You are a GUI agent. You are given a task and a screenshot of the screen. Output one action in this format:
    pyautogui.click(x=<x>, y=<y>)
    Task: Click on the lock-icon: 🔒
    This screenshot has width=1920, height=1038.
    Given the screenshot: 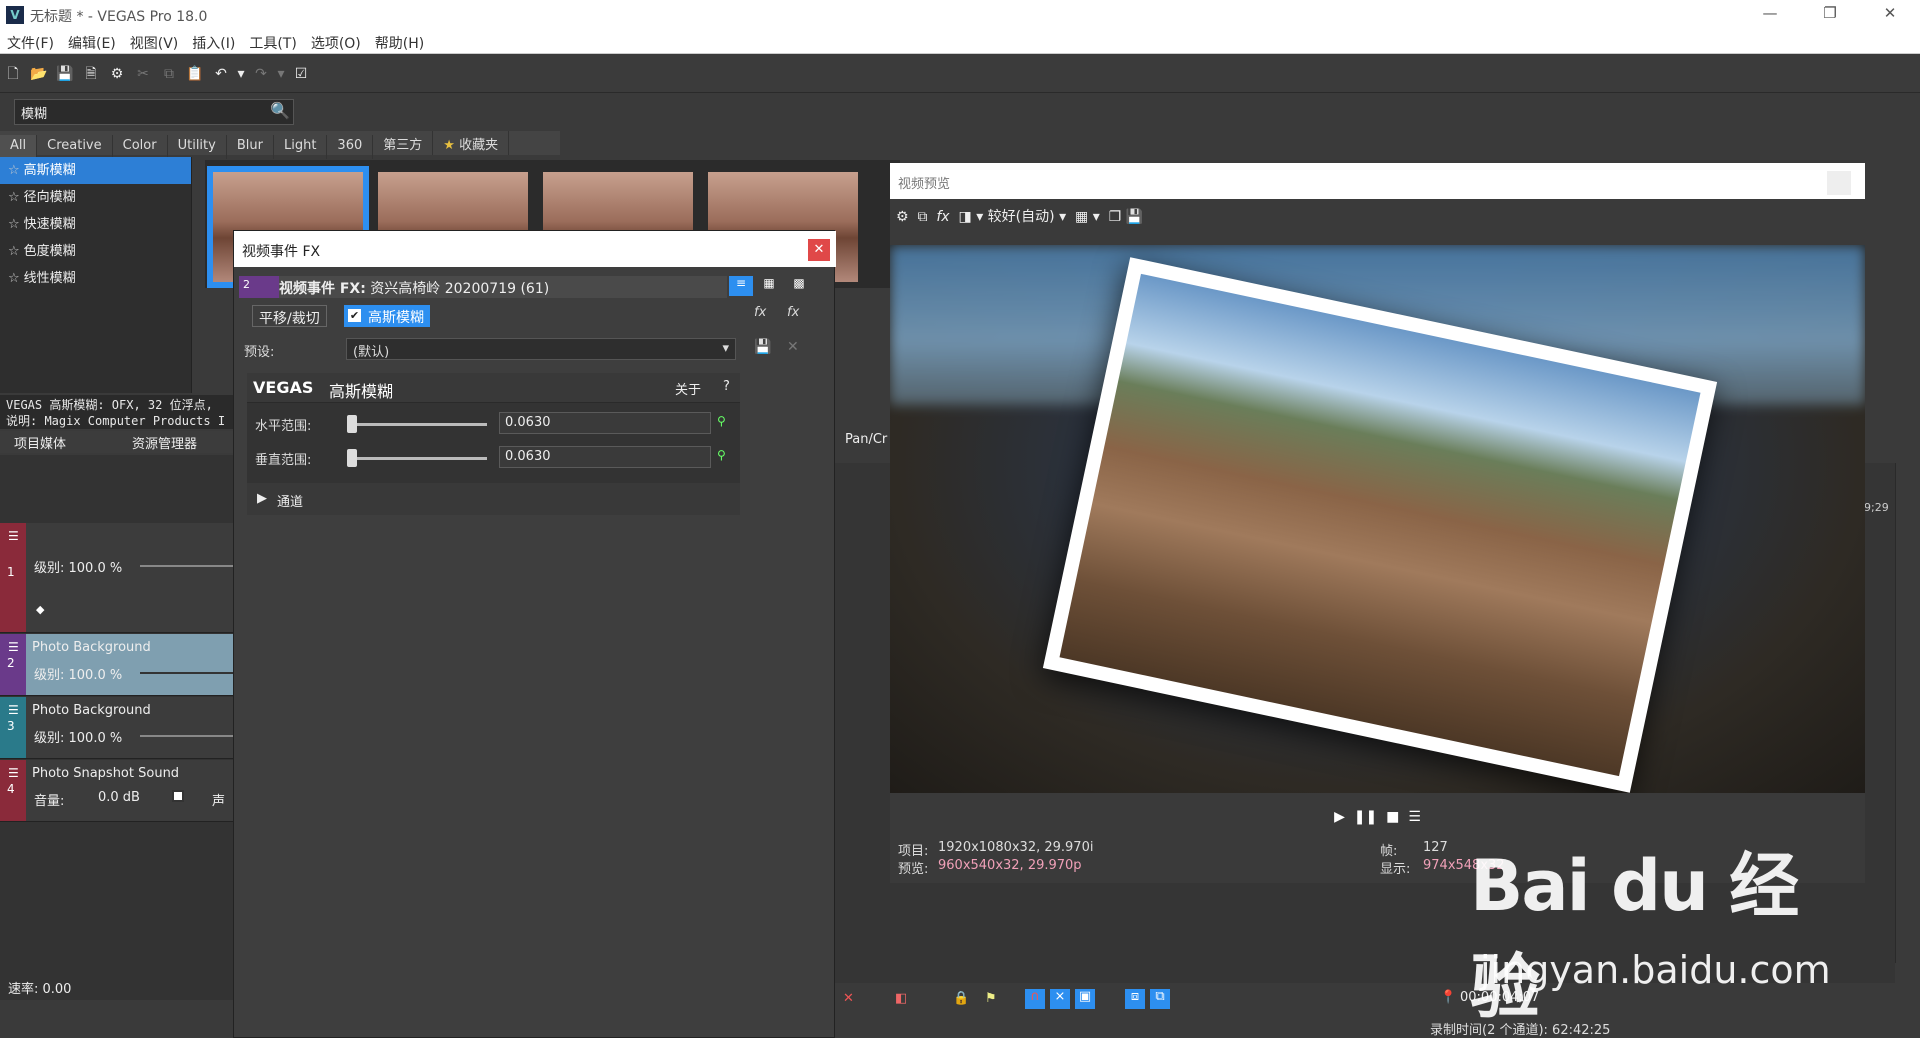 What is the action you would take?
    pyautogui.click(x=961, y=998)
    